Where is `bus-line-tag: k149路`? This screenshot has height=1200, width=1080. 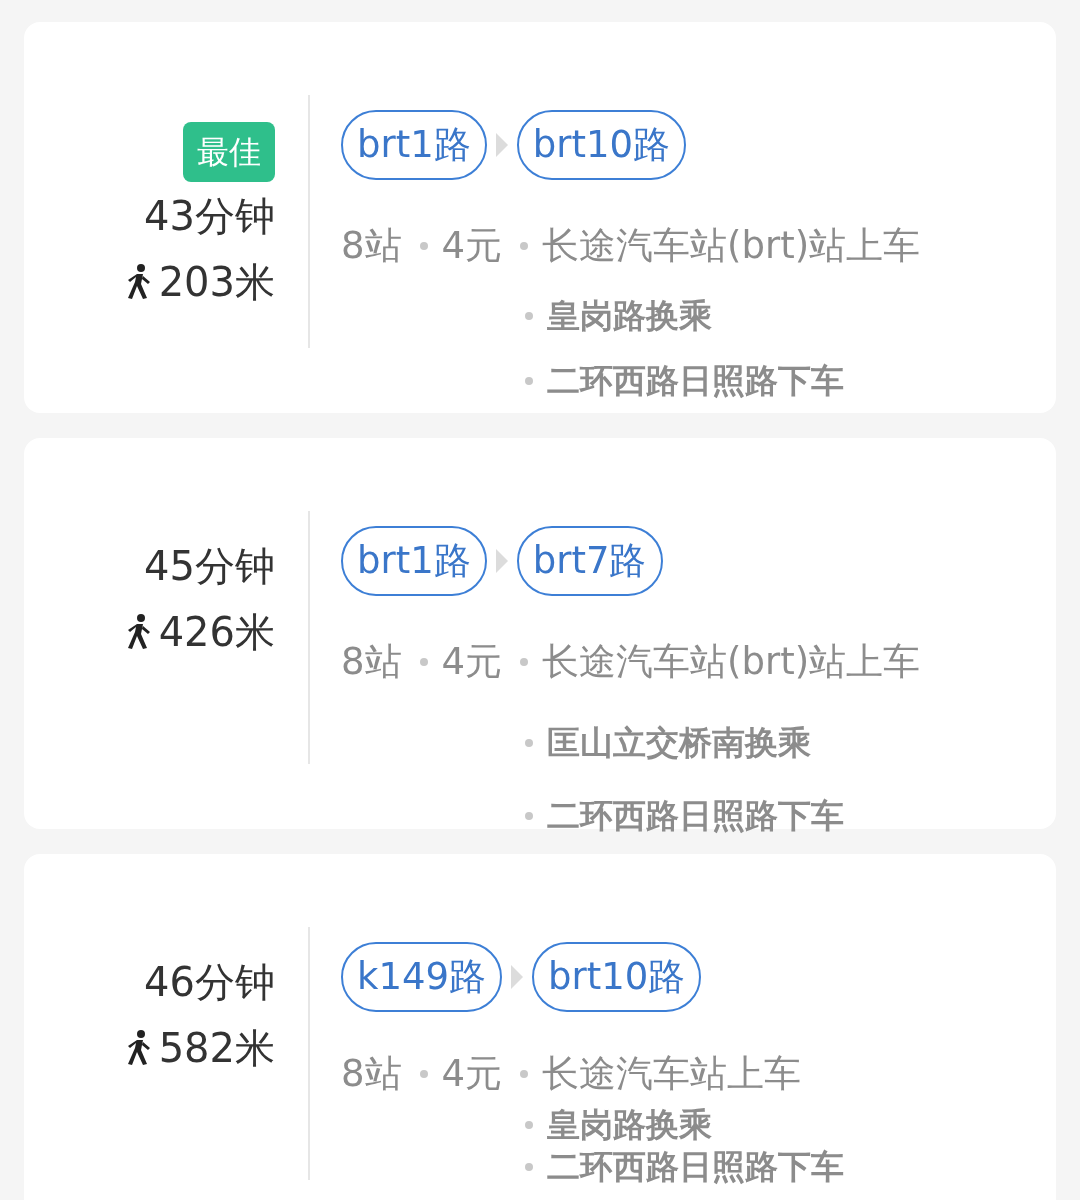 bus-line-tag: k149路 is located at coordinates (422, 977).